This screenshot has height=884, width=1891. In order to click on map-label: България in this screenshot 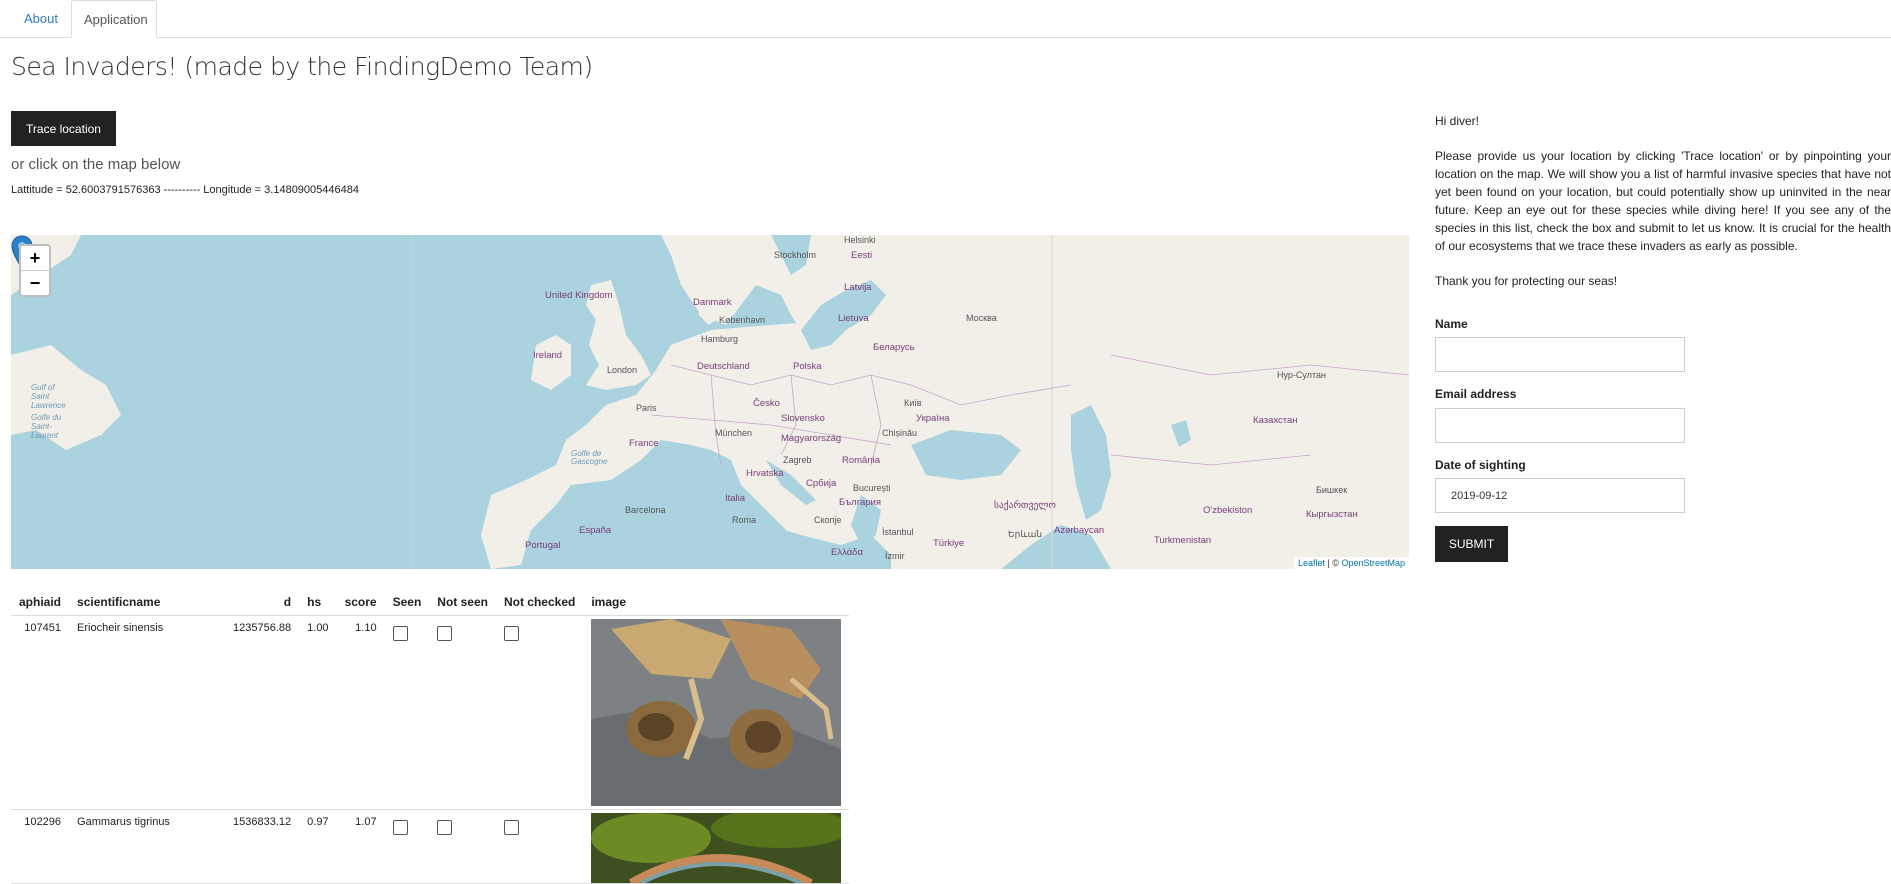, I will do `click(860, 502)`.